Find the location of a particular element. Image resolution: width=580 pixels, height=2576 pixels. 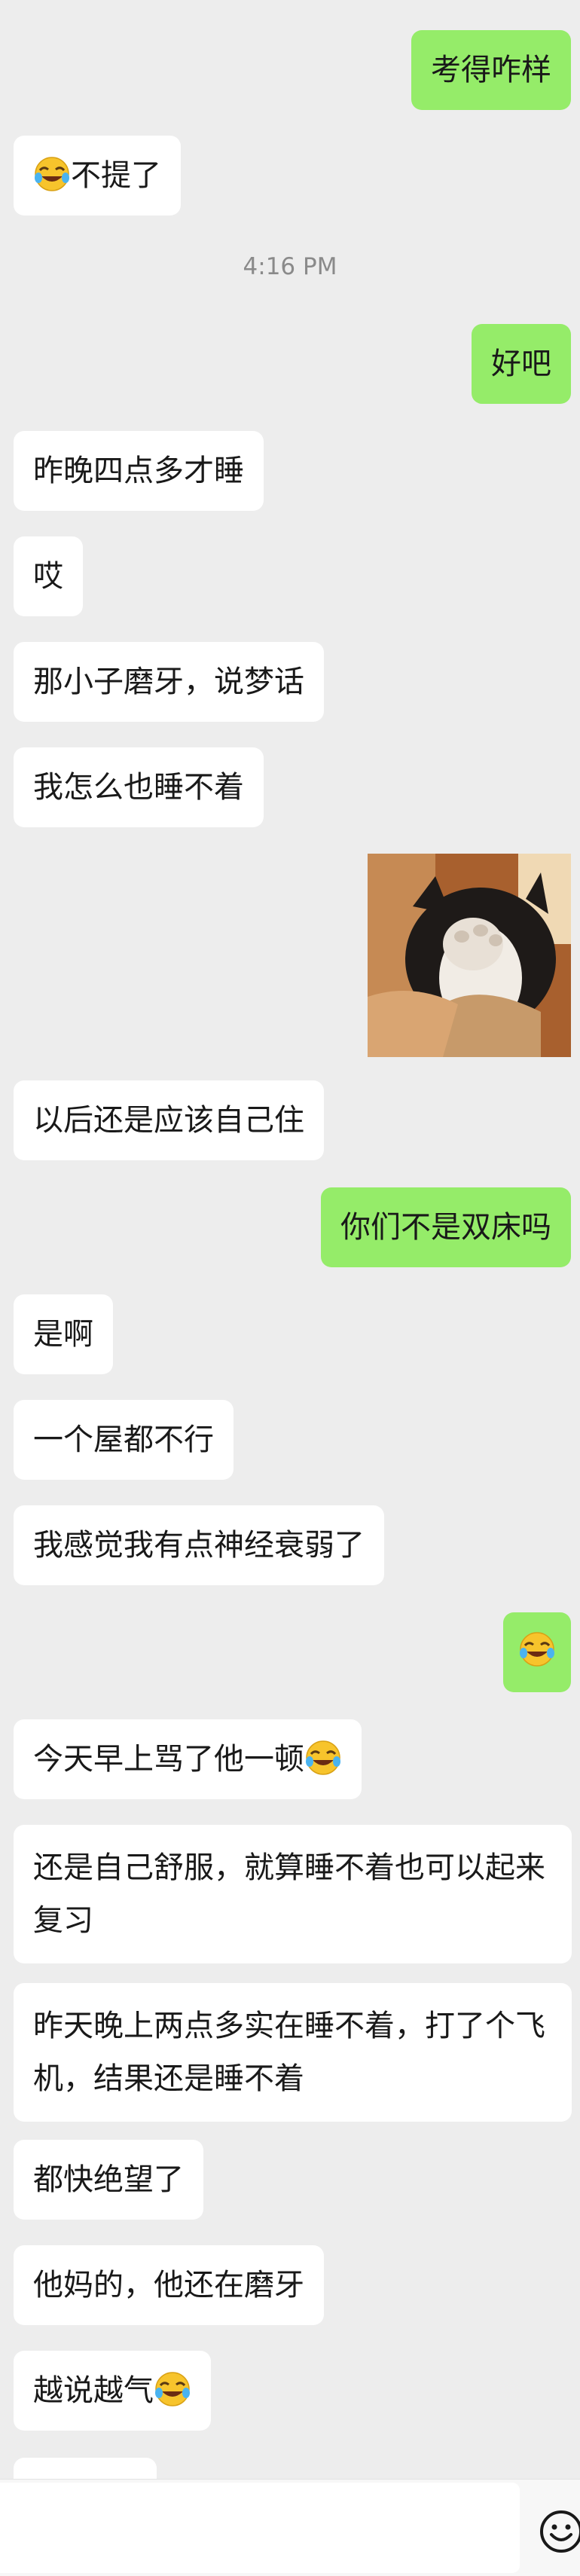

message-bubble-incoming: 是啊 is located at coordinates (64, 1334).